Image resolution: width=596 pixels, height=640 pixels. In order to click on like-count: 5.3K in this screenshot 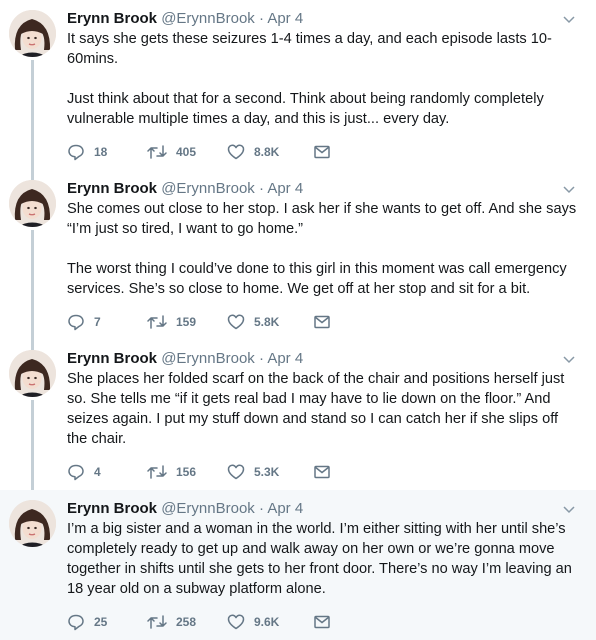, I will do `click(267, 472)`.